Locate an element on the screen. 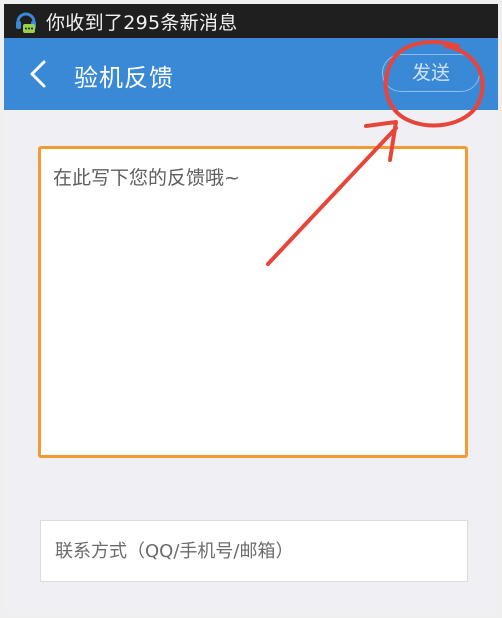 The height and width of the screenshot is (618, 502). title-bar: 验机反馈 发送 is located at coordinates (251, 74).